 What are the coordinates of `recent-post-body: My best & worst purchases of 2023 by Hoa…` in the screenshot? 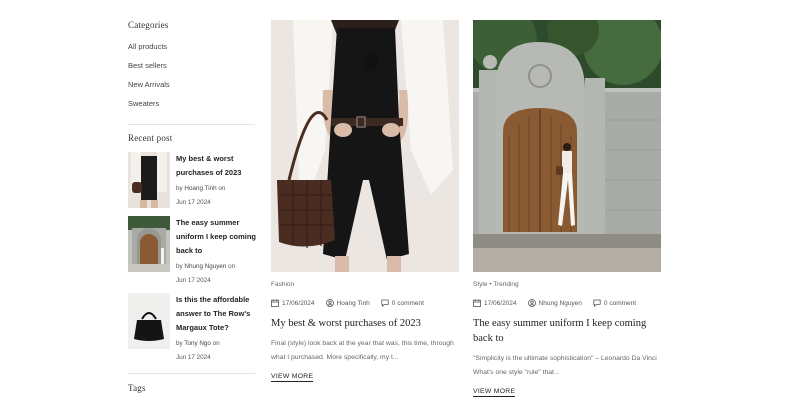 It's located at (216, 181).